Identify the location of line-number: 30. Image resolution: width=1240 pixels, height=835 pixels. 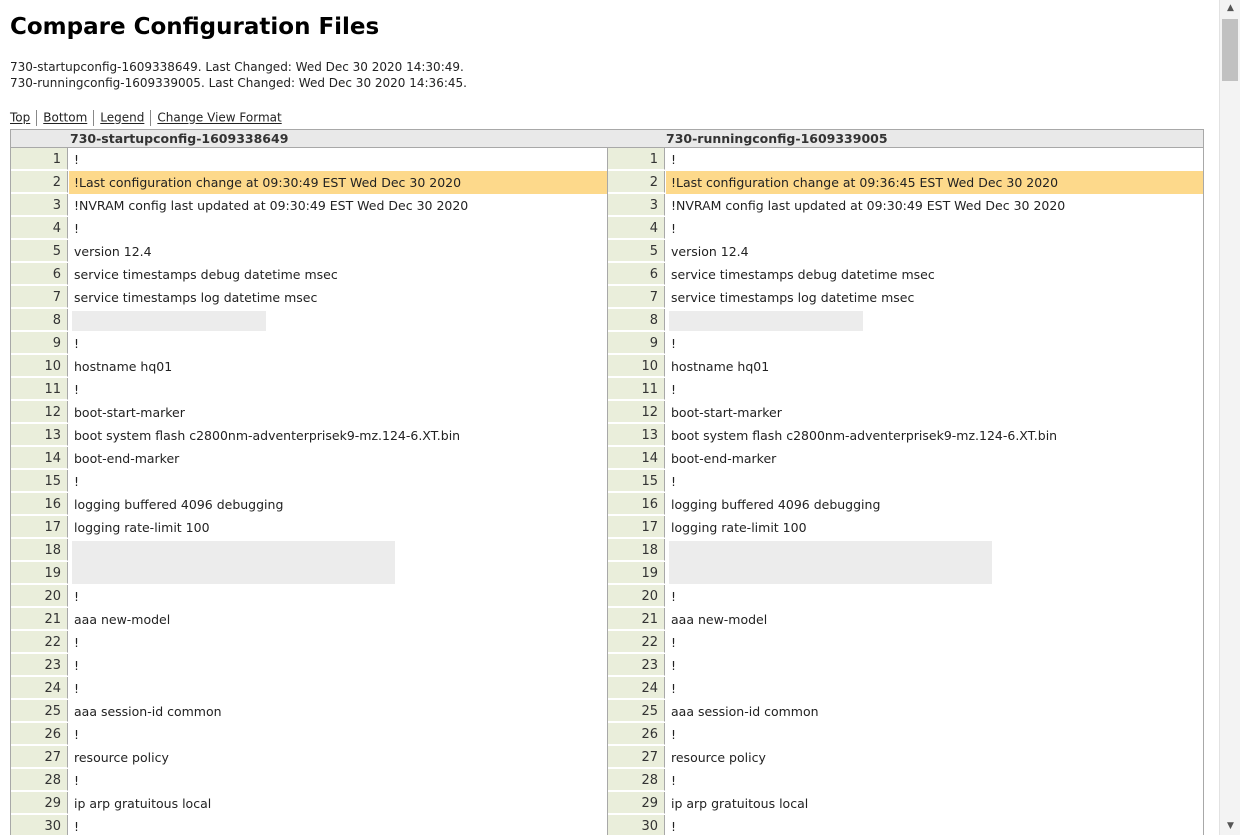
(39, 825).